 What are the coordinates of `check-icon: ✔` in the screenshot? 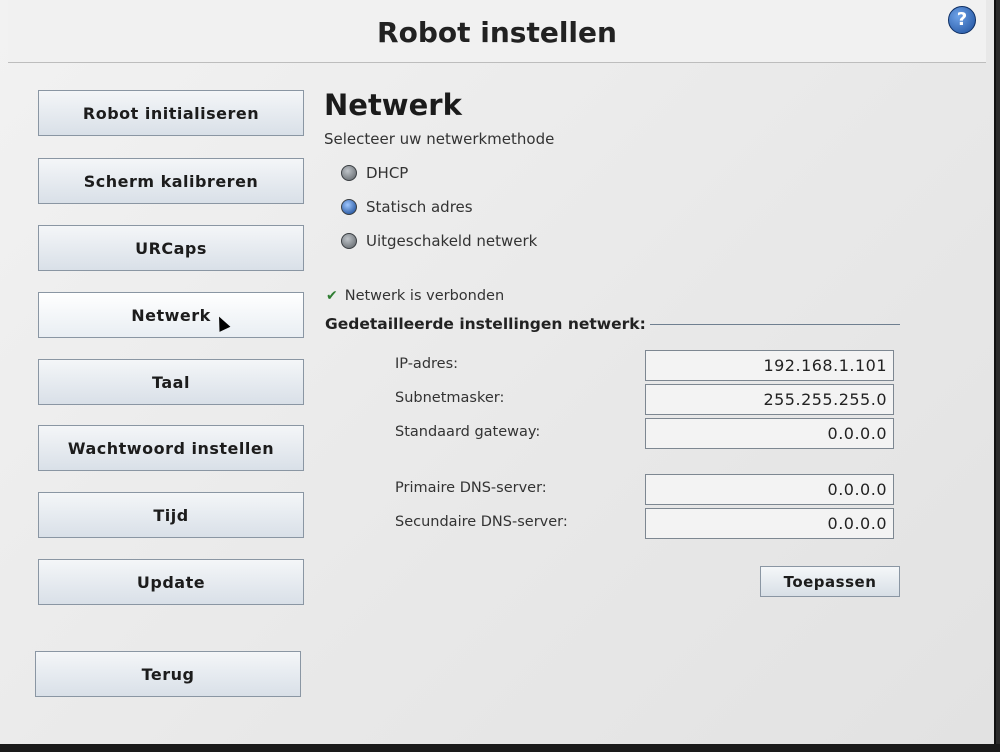 It's located at (332, 296).